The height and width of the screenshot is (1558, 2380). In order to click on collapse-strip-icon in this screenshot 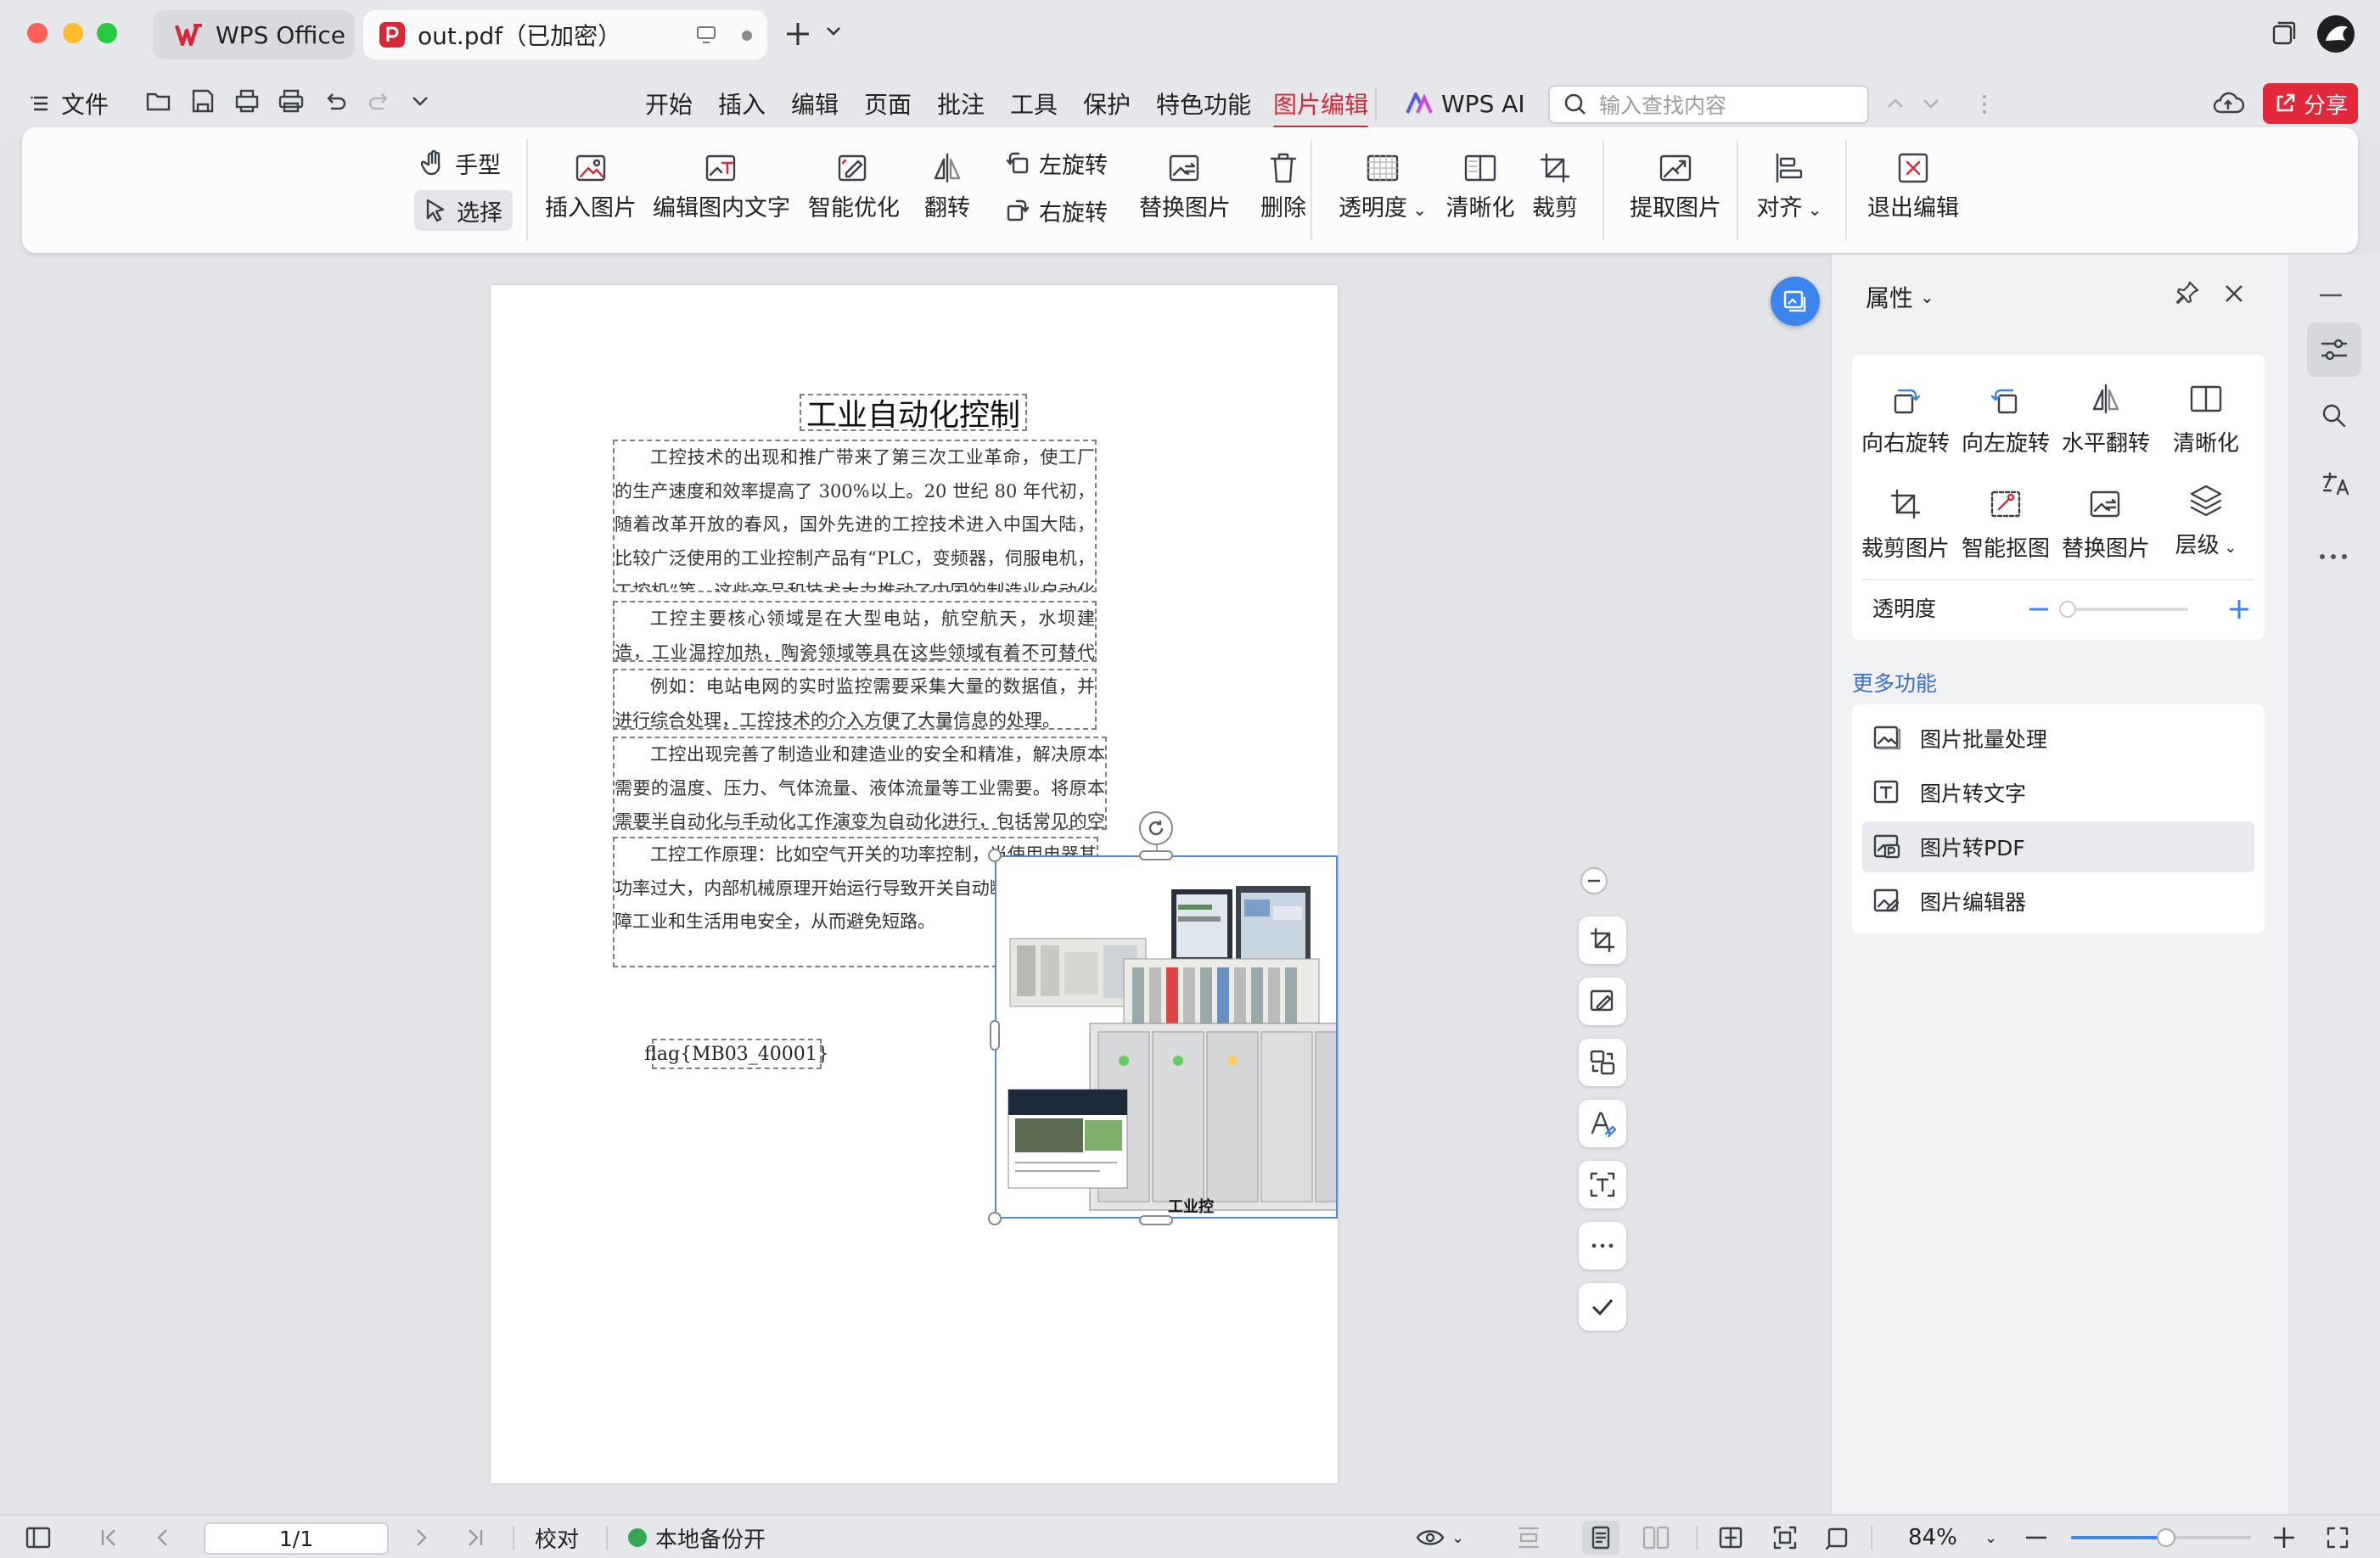, I will do `click(2331, 295)`.